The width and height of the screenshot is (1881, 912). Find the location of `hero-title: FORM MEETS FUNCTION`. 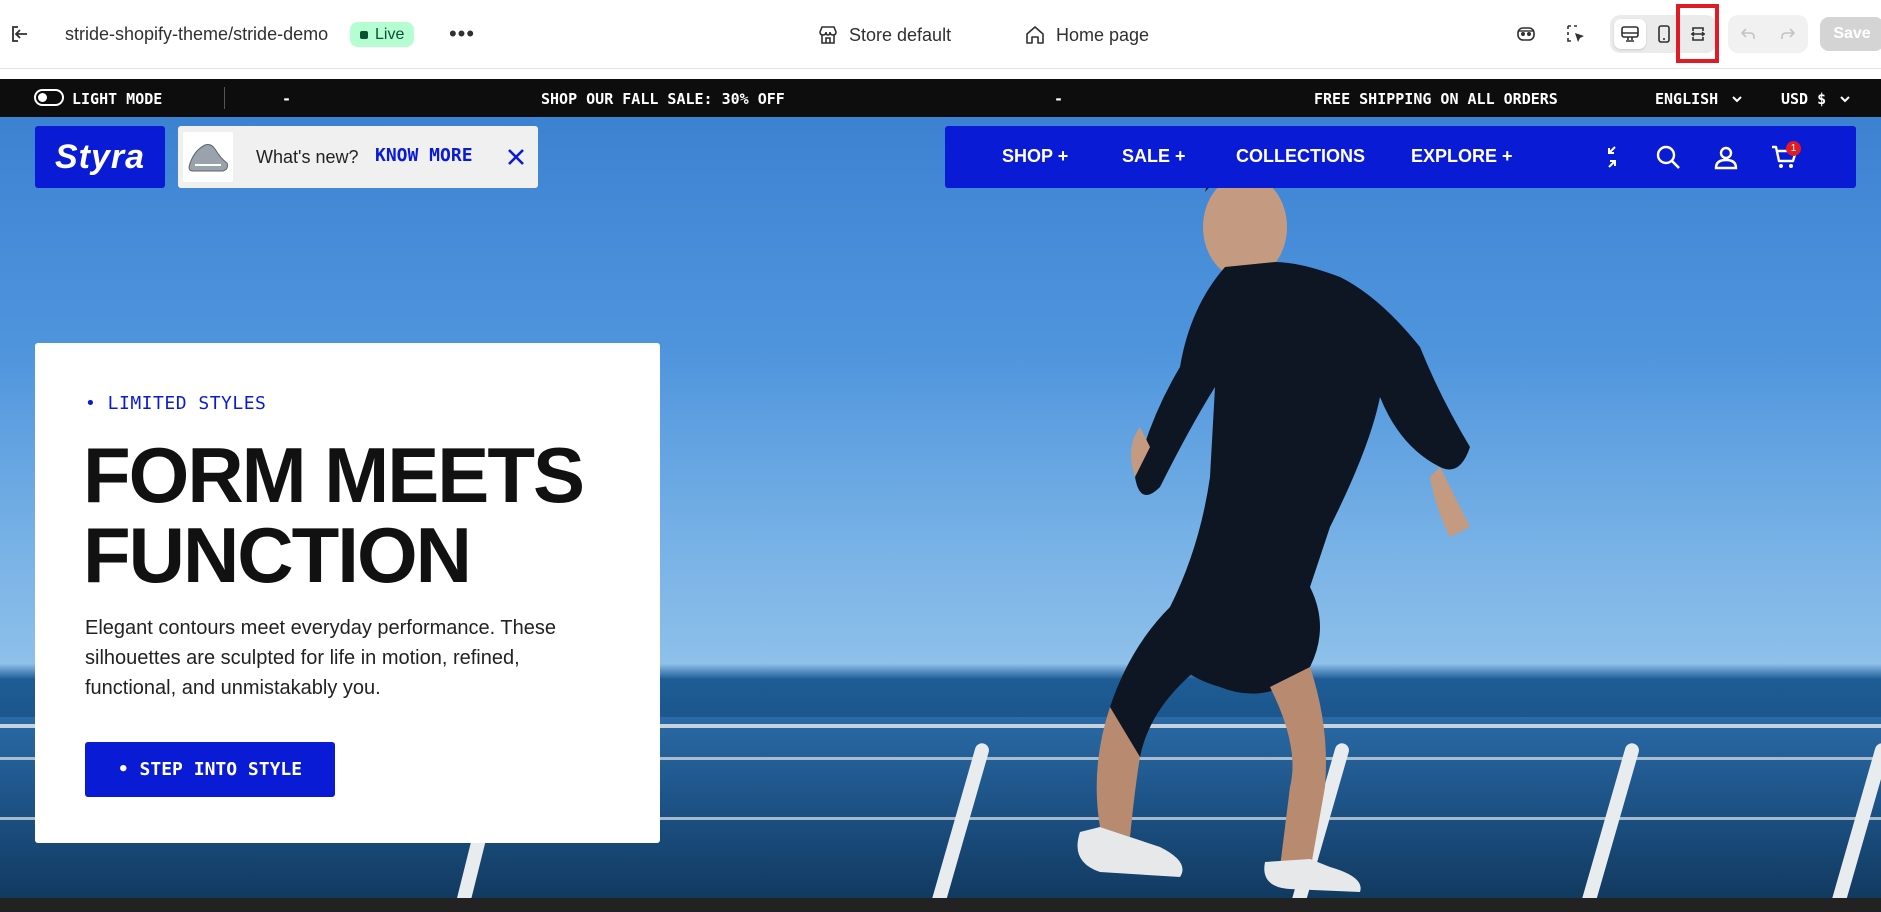

hero-title: FORM MEETS FUNCTION is located at coordinates (353, 515).